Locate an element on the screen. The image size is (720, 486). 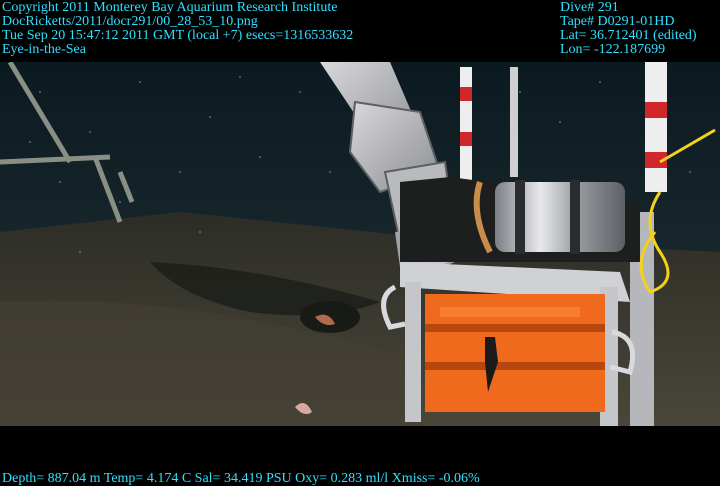
pressure-housing is located at coordinates (549, 217).